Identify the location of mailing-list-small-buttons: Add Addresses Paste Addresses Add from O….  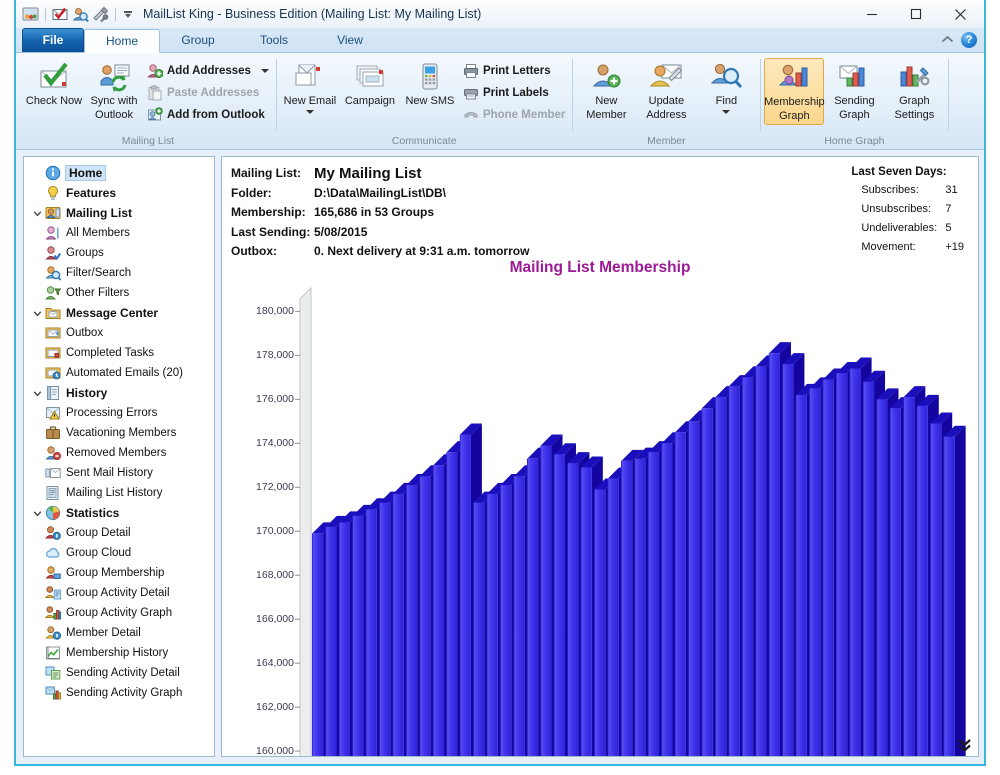
(208, 92).